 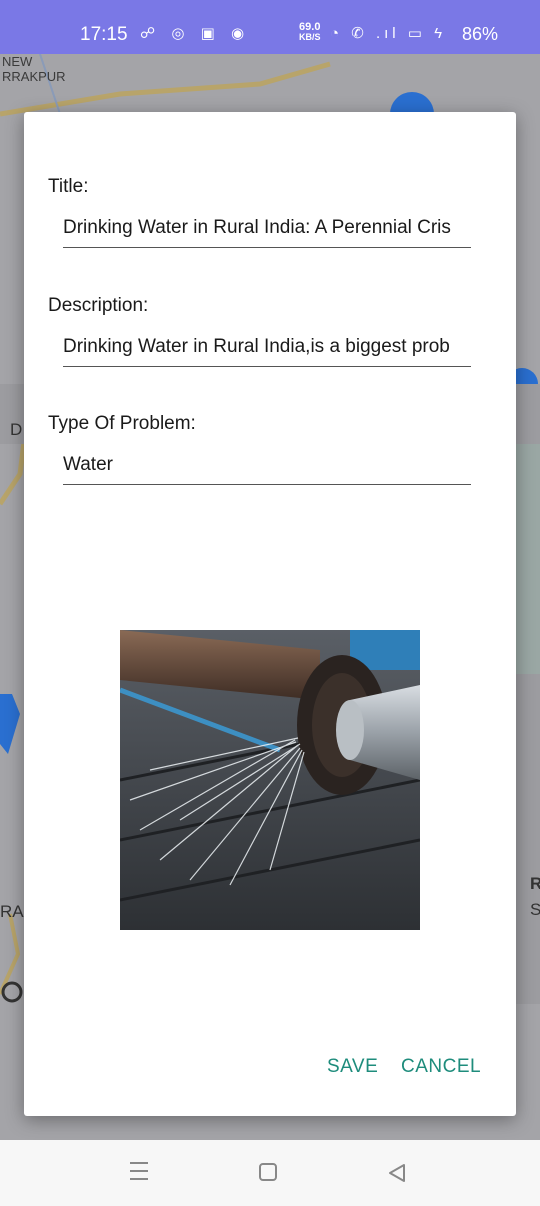 What do you see at coordinates (480, 34) in the screenshot?
I see `battery-percent: 86%` at bounding box center [480, 34].